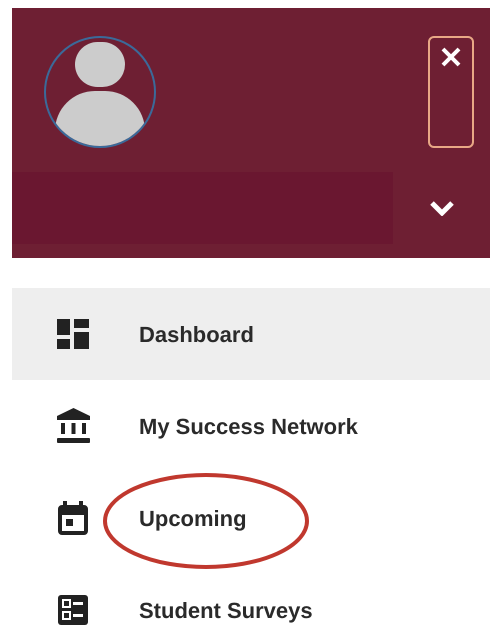 This screenshot has height=628, width=490. I want to click on menu-label: Upcoming, so click(193, 518).